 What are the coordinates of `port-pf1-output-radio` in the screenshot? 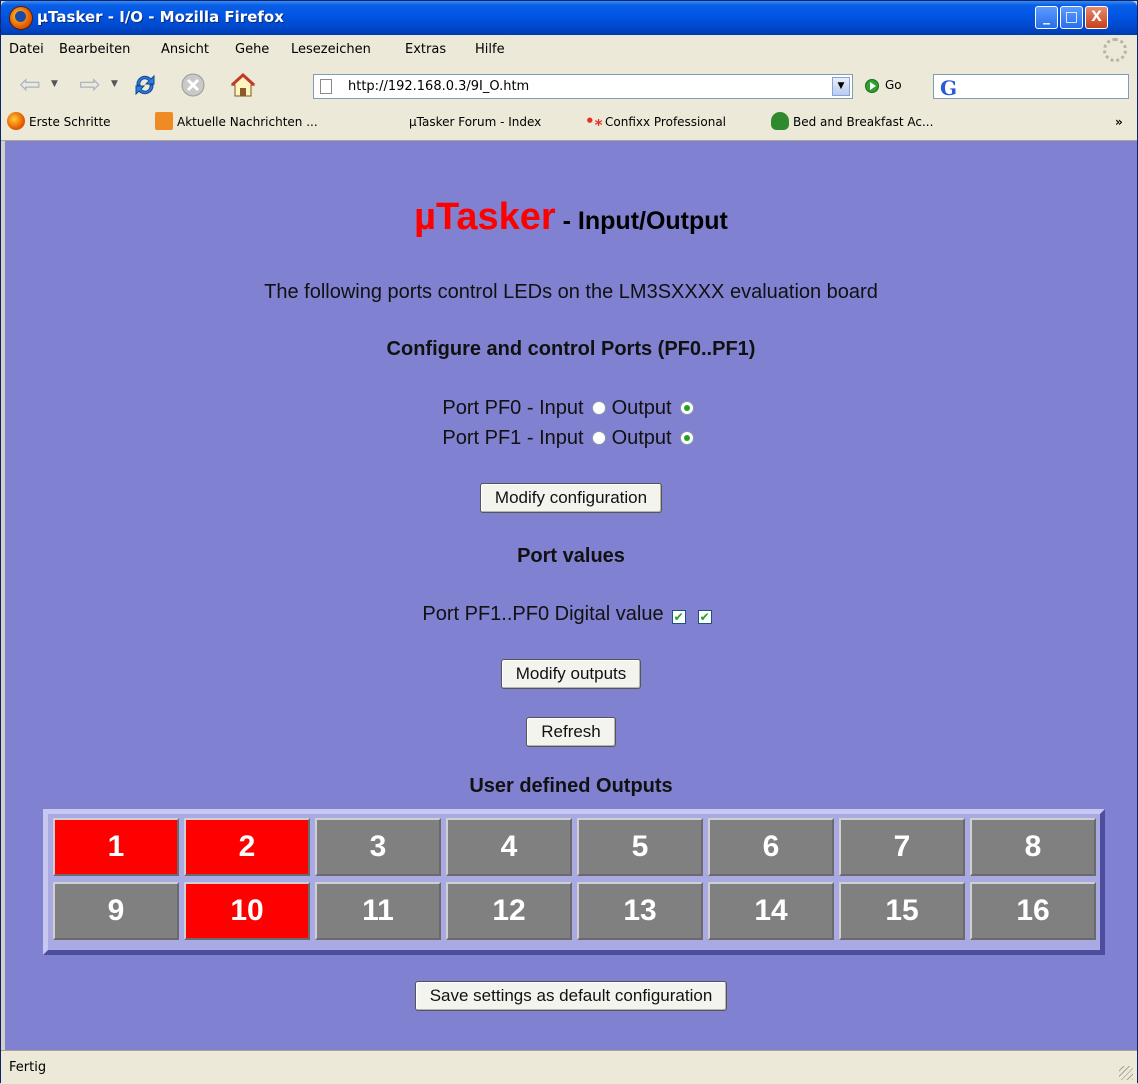 It's located at (686, 438).